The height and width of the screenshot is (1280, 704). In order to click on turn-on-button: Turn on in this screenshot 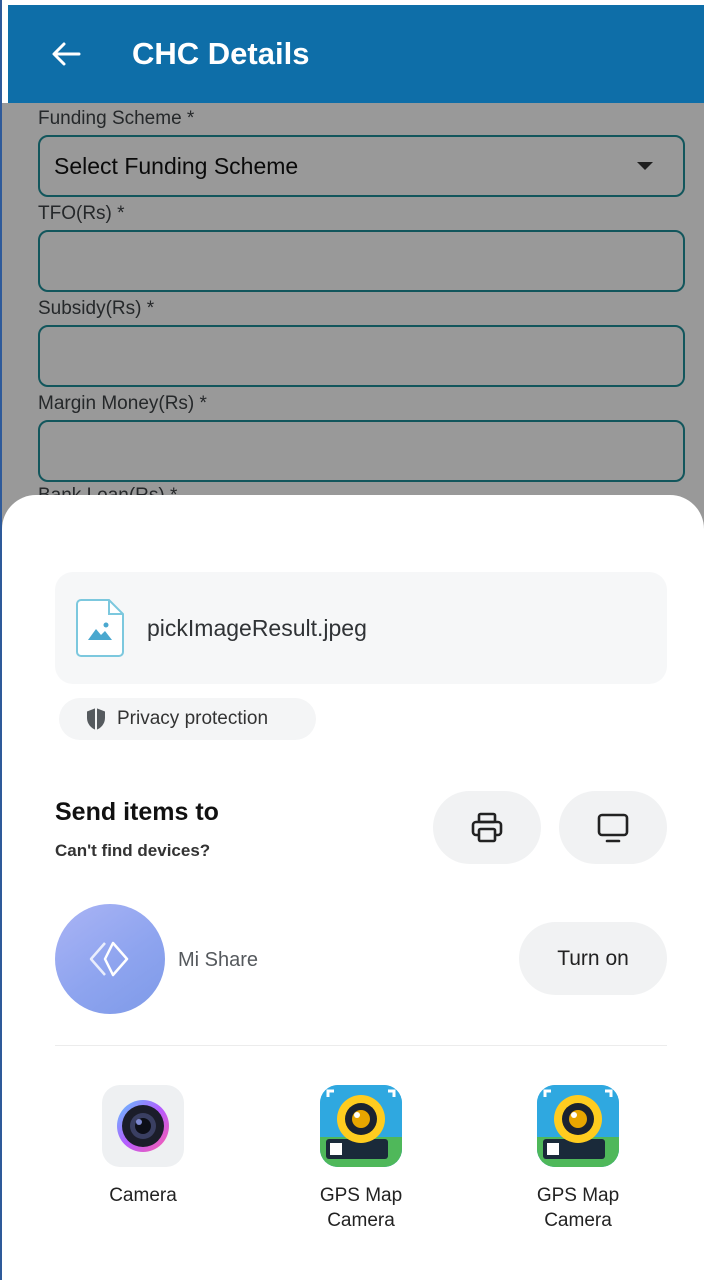, I will do `click(593, 958)`.